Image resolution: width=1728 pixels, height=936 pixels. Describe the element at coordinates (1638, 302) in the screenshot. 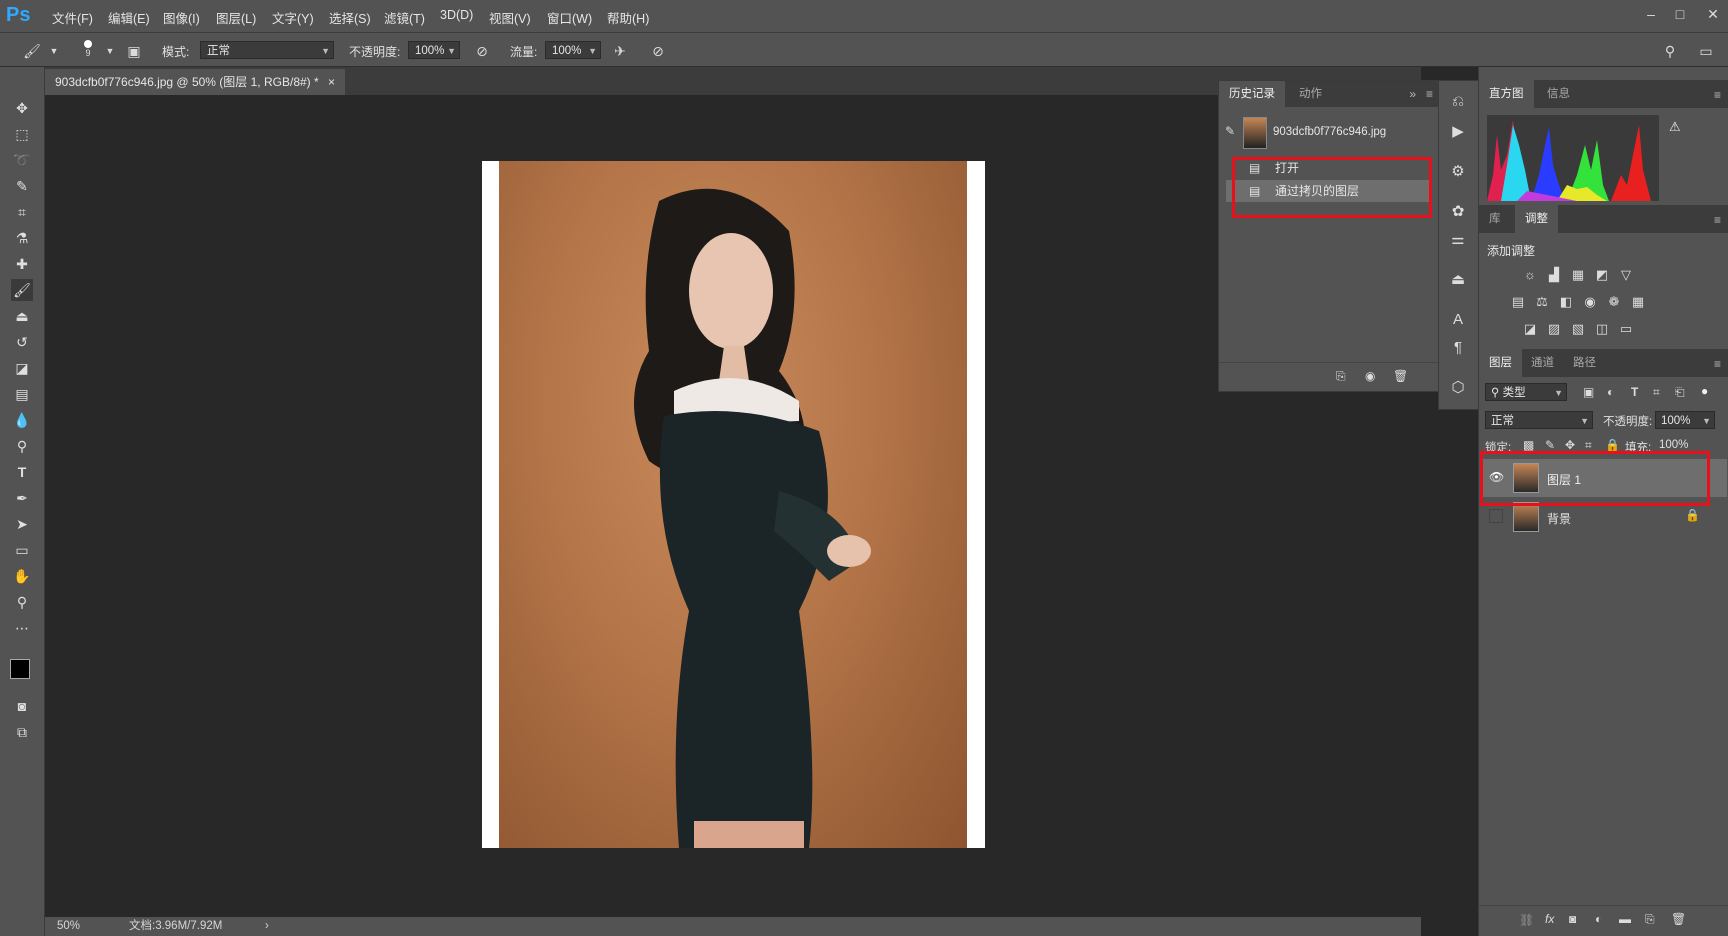

I see `color-lookup-icon: ▦` at that location.